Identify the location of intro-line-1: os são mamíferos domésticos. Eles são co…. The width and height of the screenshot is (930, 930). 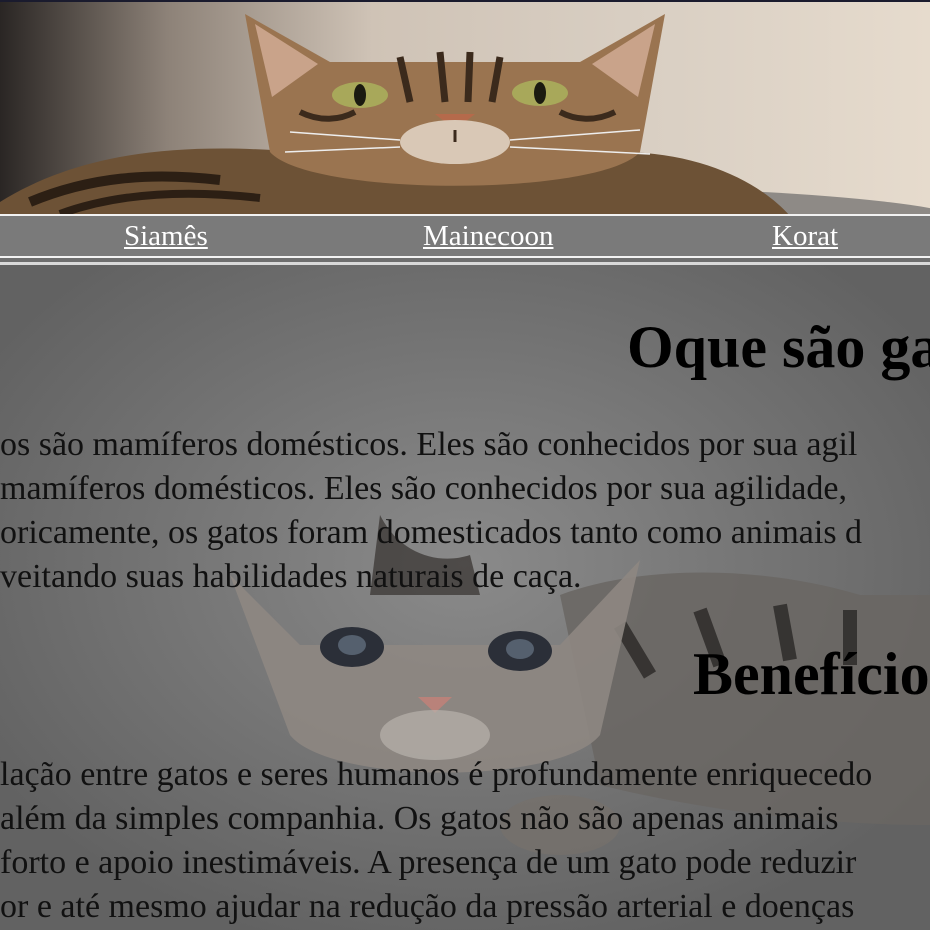
(429, 444).